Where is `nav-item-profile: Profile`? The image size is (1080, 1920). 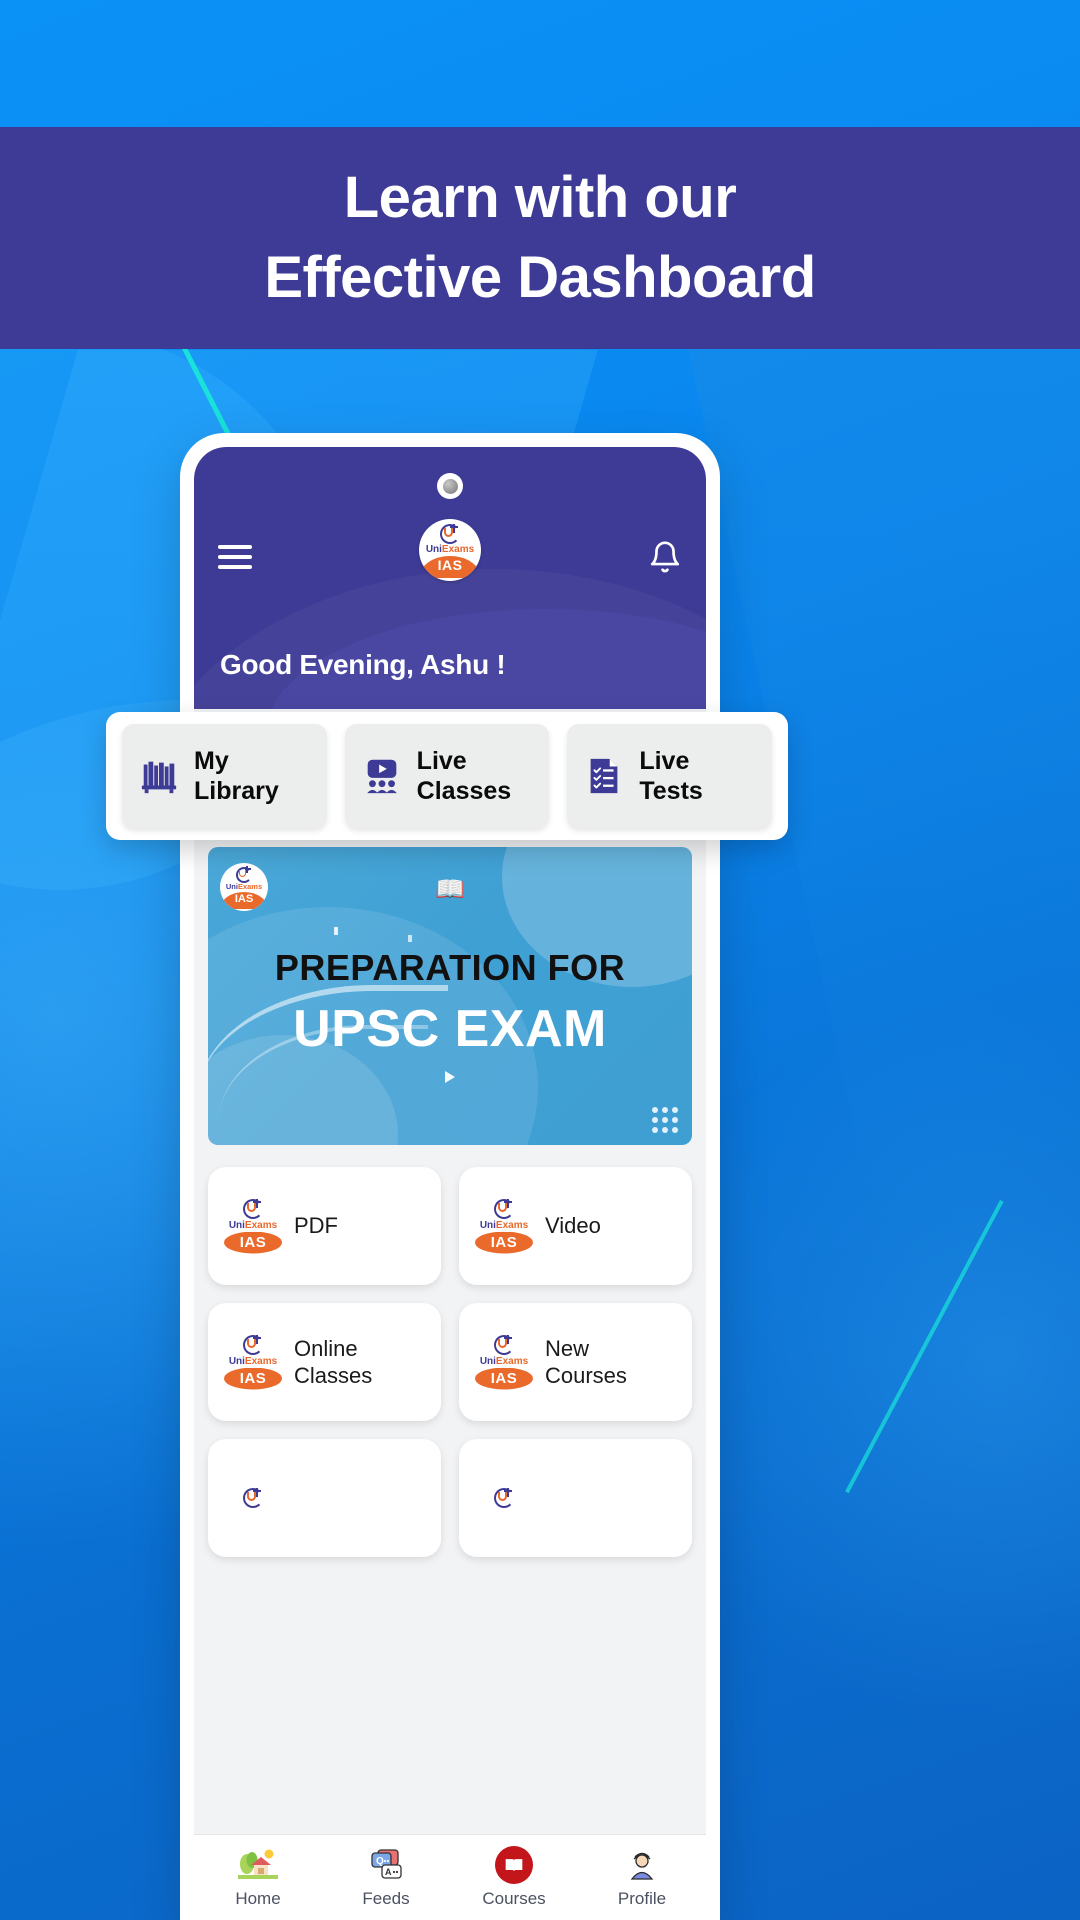 nav-item-profile: Profile is located at coordinates (642, 1877).